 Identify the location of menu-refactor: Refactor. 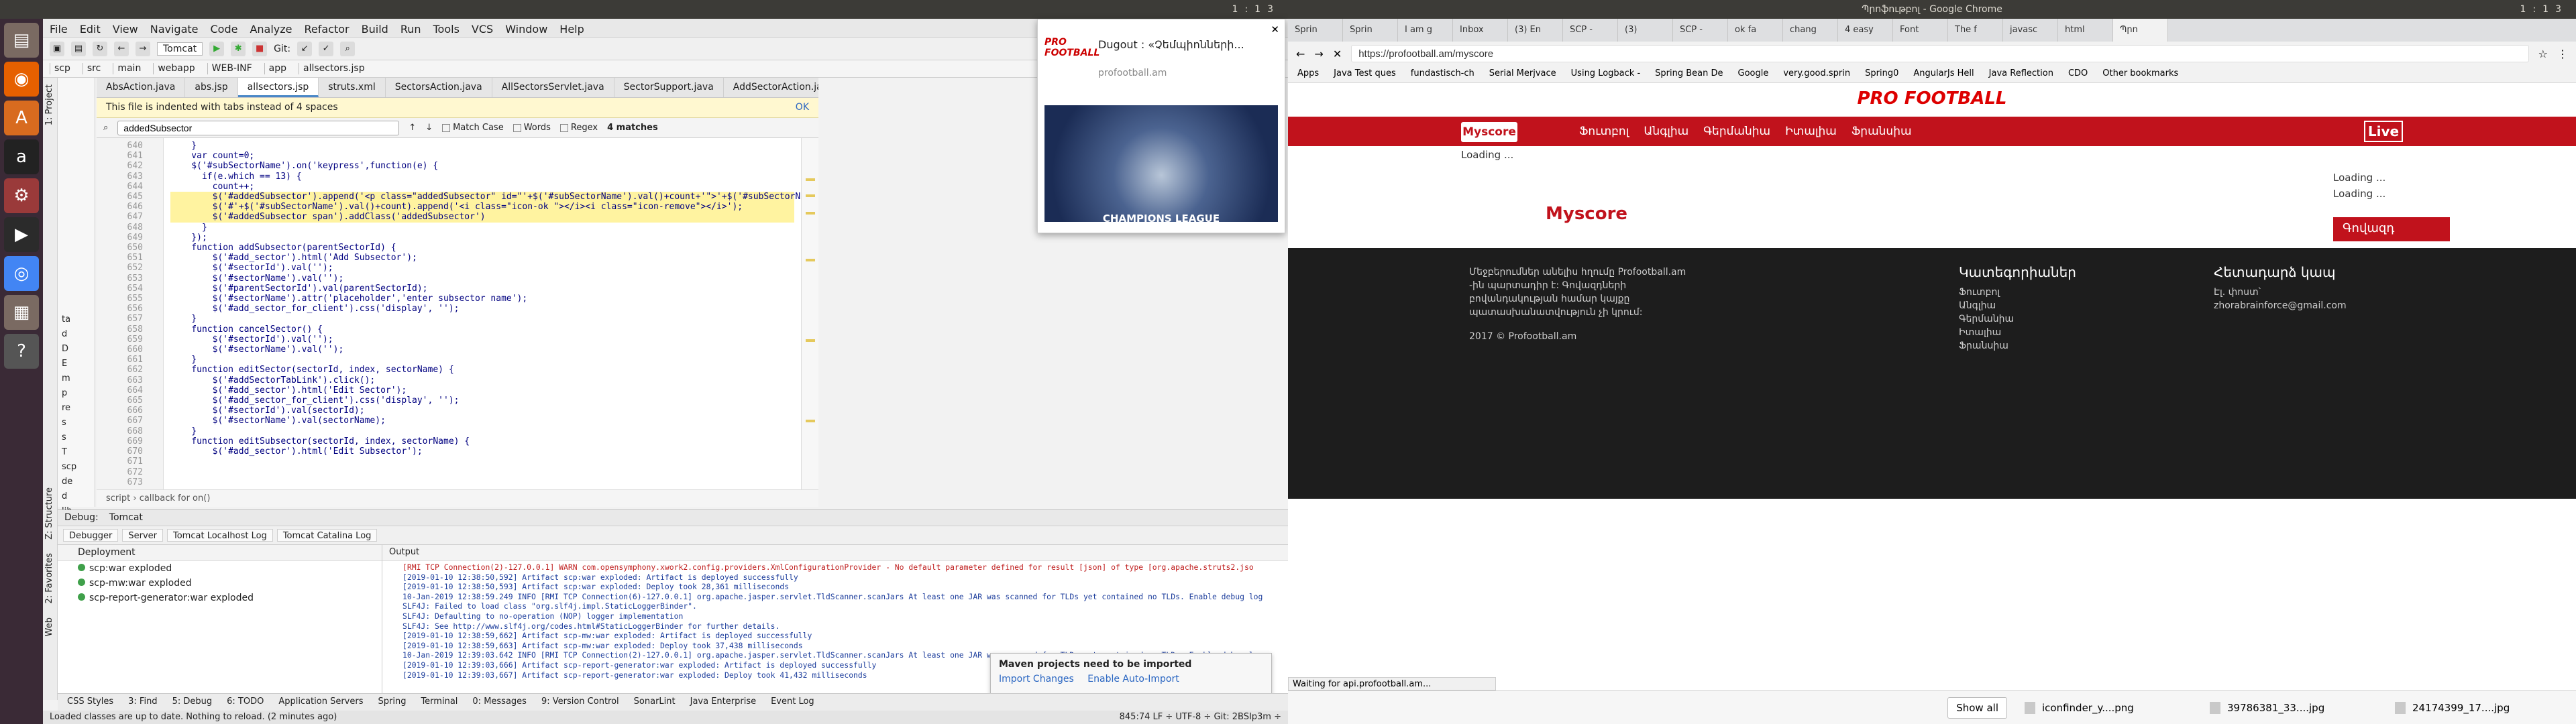
(327, 29).